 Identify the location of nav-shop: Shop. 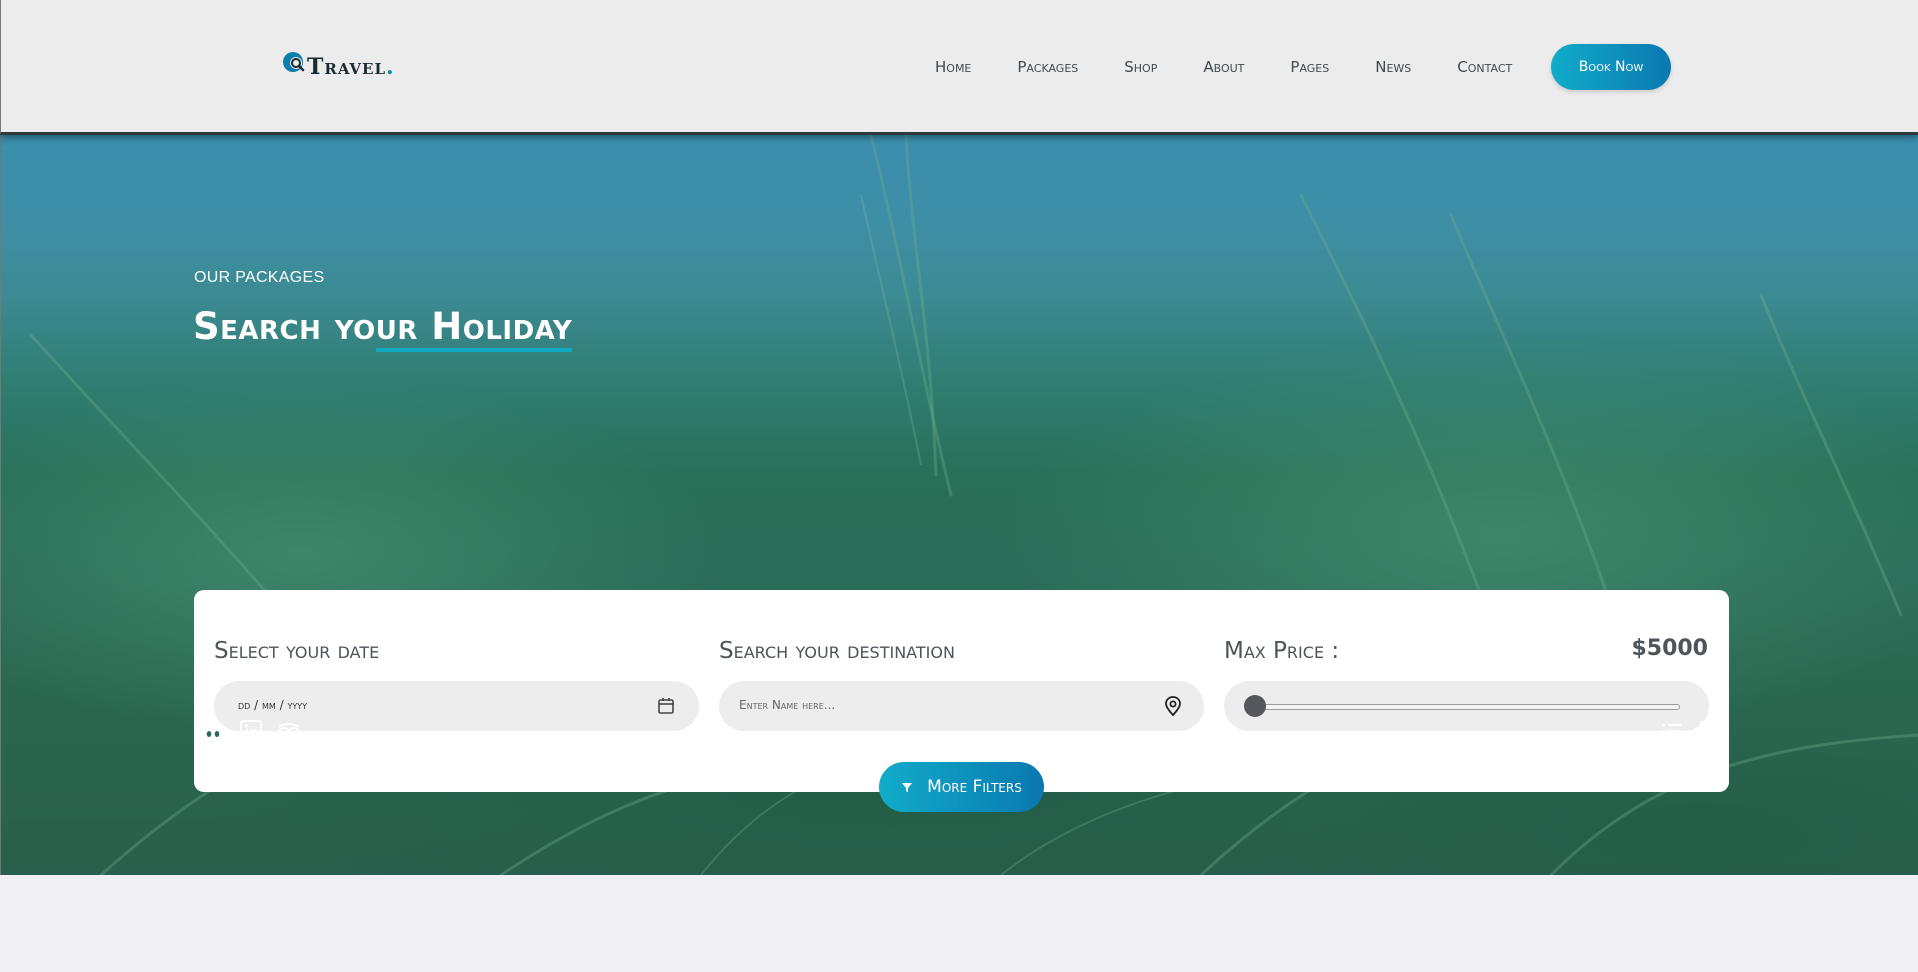
(1140, 67).